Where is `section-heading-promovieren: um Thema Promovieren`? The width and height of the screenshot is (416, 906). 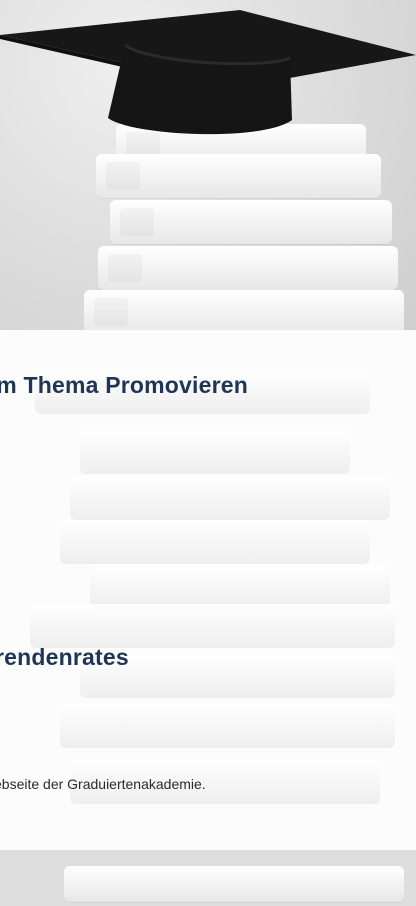
section-heading-promovieren: um Thema Promovieren is located at coordinates (124, 385).